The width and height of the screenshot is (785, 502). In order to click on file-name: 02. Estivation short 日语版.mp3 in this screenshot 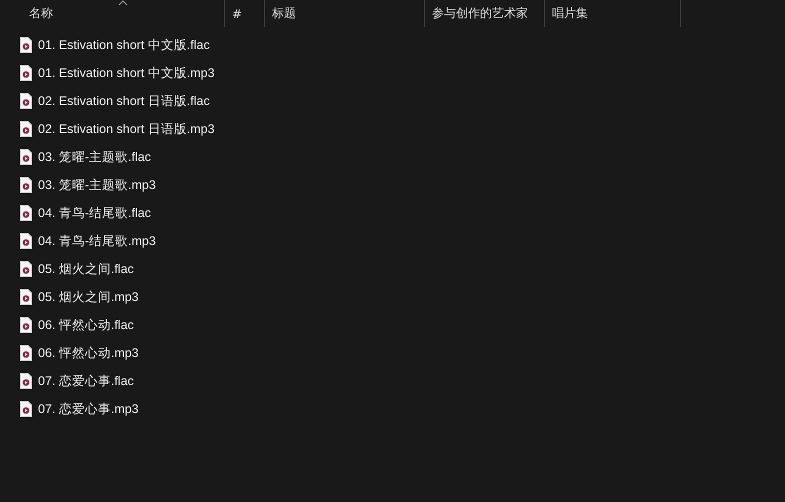, I will do `click(126, 129)`.